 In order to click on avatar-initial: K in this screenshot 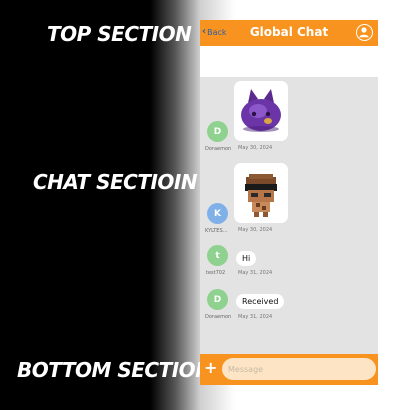, I will do `click(217, 213)`.